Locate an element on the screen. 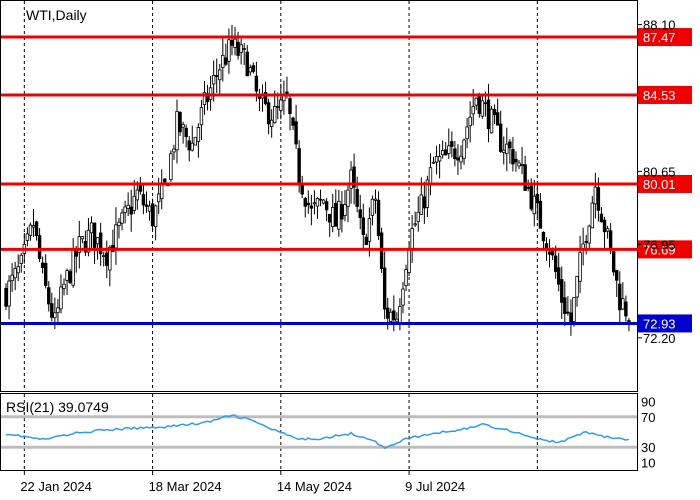 Image resolution: width=700 pixels, height=500 pixels. x-tick-label: 14 May 2024 is located at coordinates (314, 486).